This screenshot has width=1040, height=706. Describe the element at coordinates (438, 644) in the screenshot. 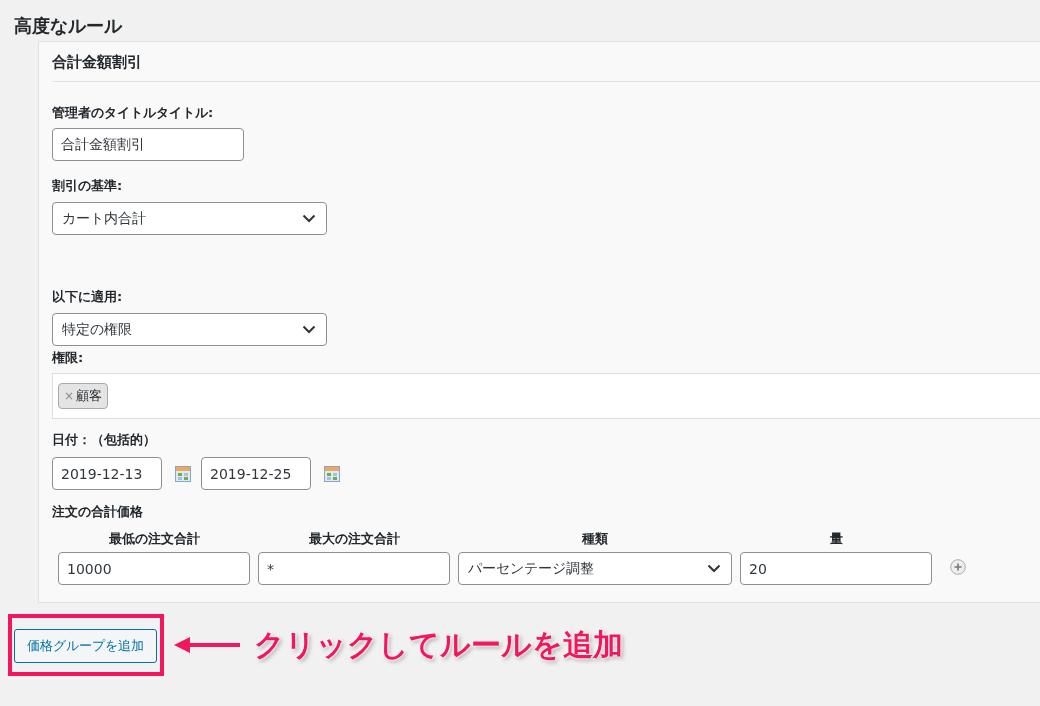

I see `annotation-text: クリックしてルールを追加` at that location.